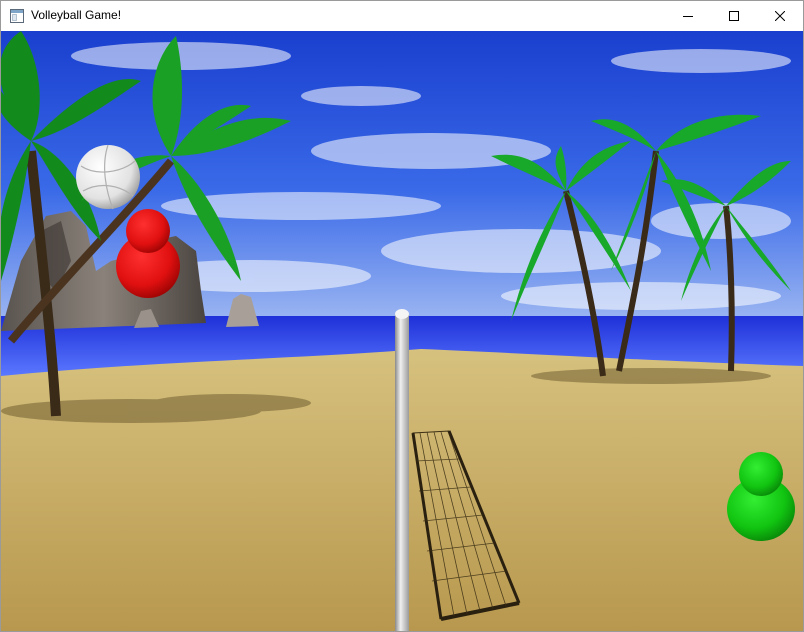  Describe the element at coordinates (76, 15) in the screenshot. I see `window-title: Volleyball Game!` at that location.